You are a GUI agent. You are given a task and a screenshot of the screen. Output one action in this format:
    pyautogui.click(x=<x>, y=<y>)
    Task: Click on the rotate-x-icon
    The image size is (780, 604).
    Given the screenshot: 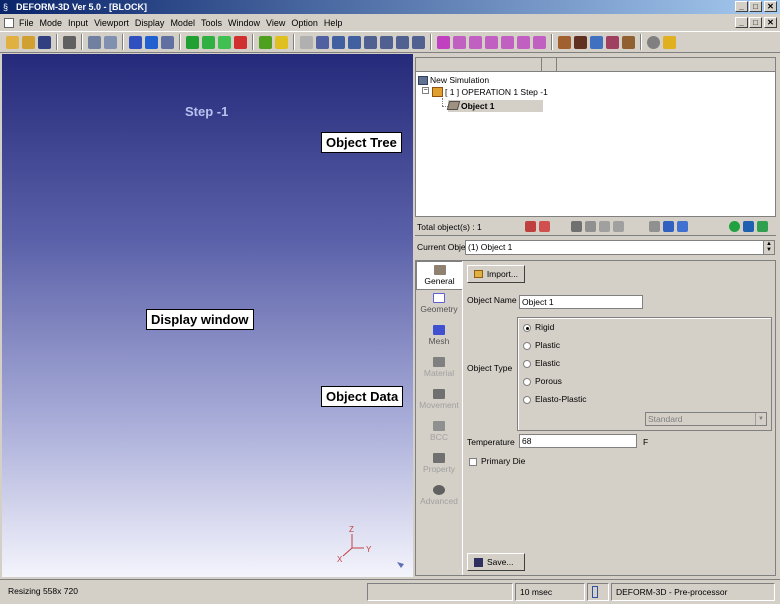 What is the action you would take?
    pyautogui.click(x=370, y=42)
    